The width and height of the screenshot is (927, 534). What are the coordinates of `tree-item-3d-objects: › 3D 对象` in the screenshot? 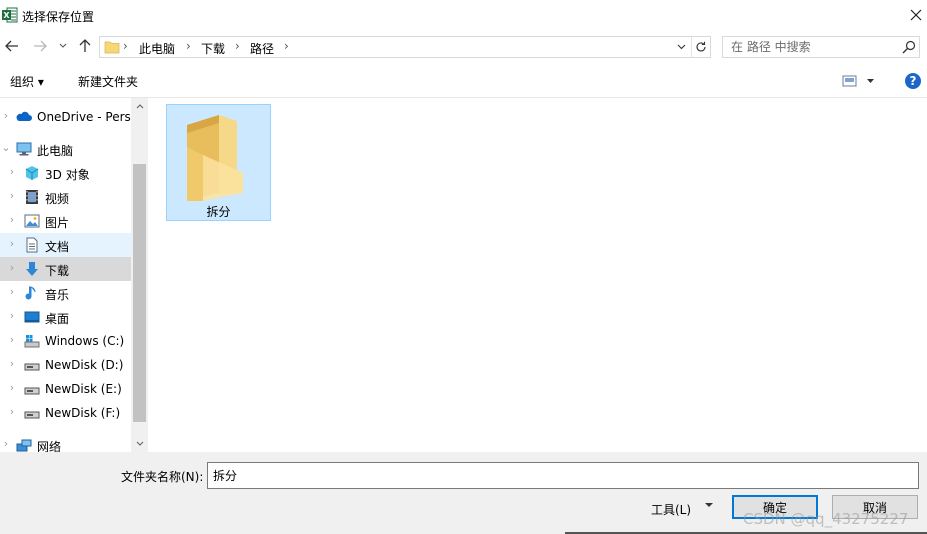 It's located at (65, 173).